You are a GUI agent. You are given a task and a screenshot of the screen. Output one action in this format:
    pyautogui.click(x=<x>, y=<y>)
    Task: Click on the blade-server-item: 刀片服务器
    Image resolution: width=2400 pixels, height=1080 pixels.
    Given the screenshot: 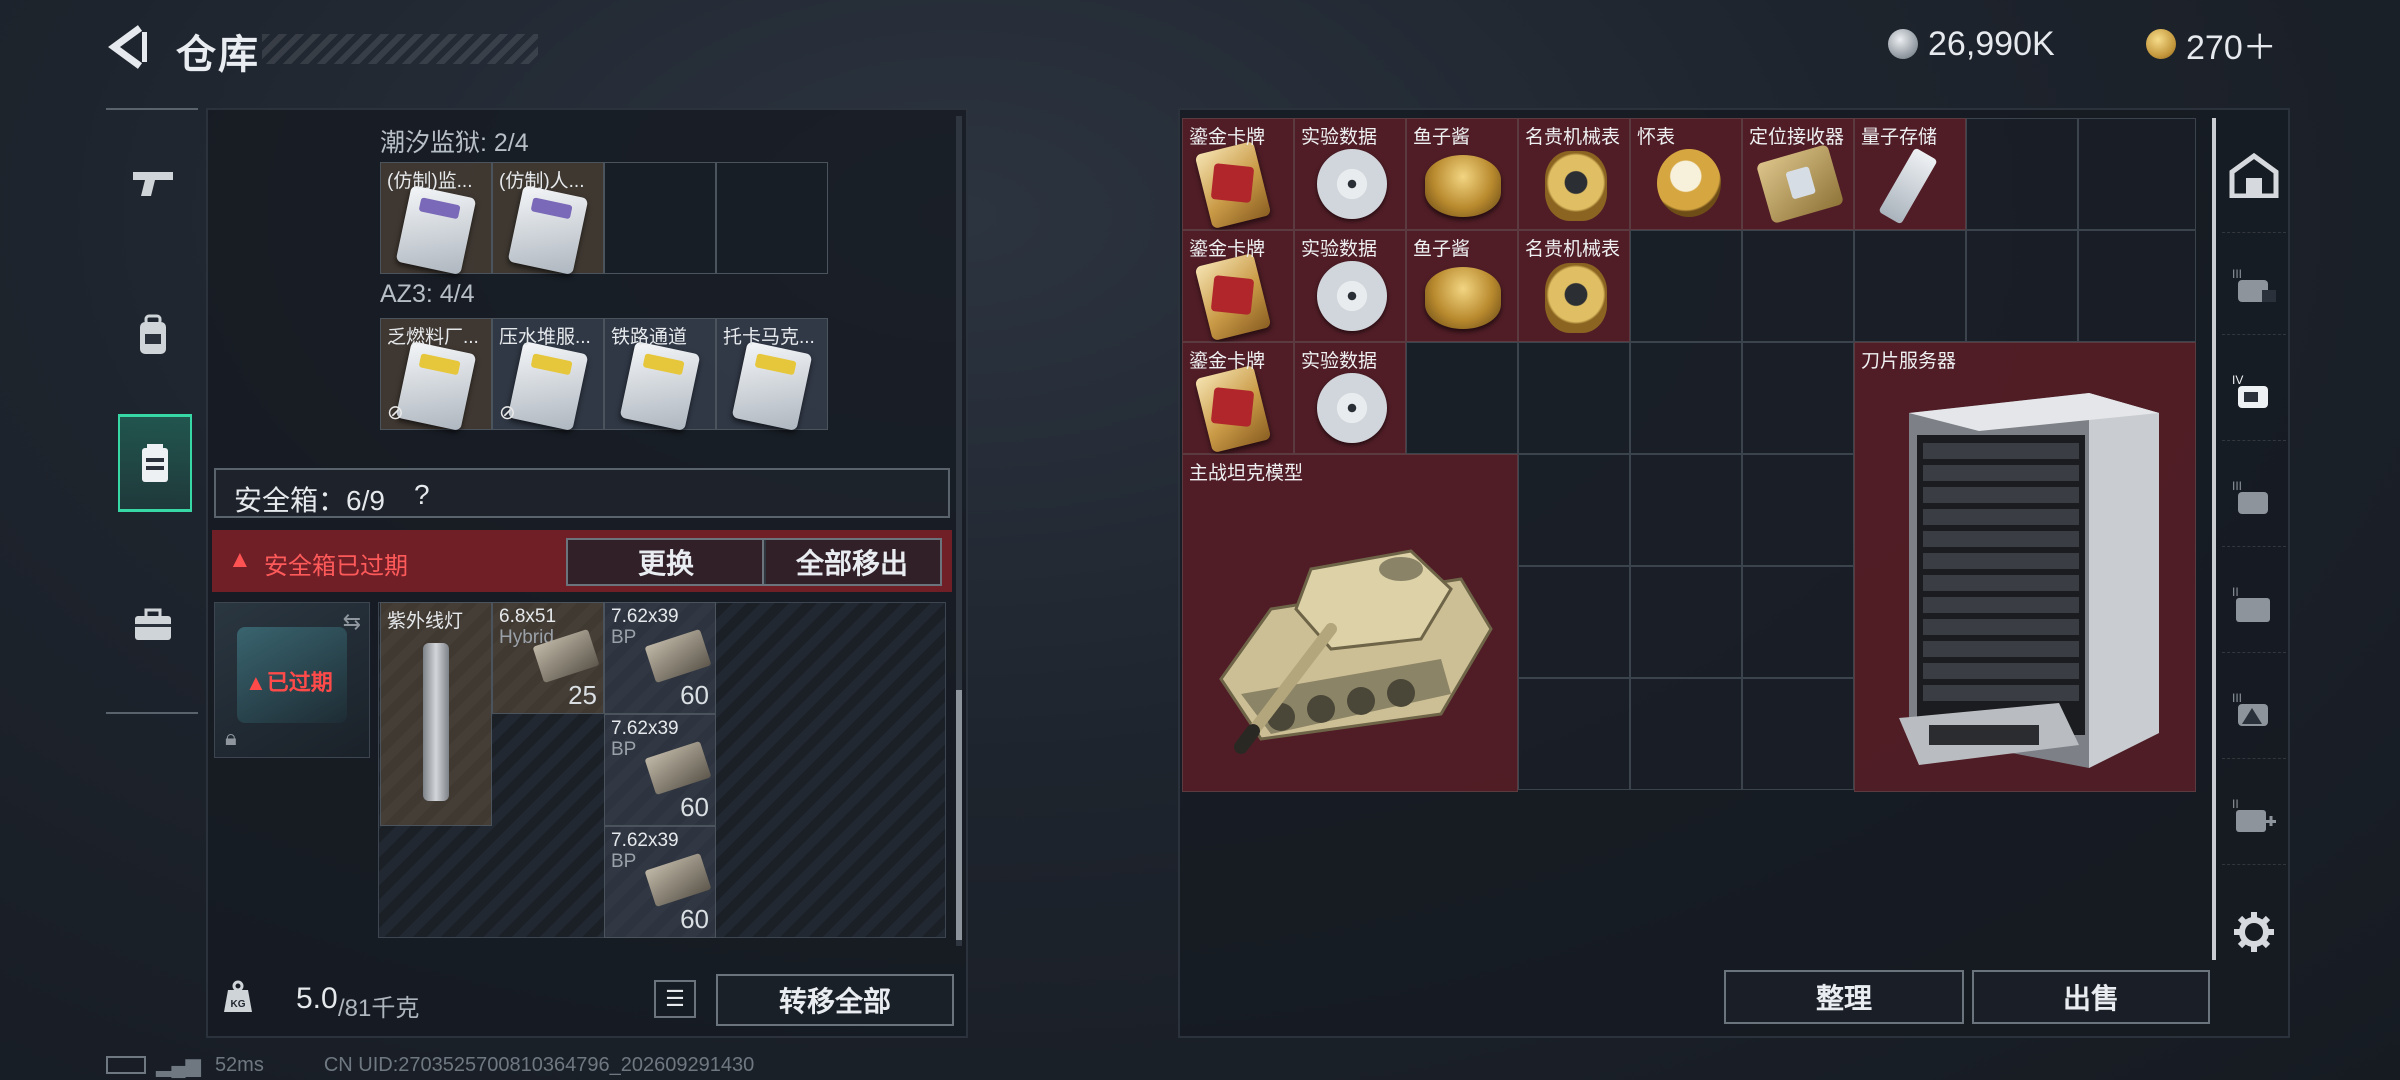 What is the action you would take?
    pyautogui.click(x=2025, y=567)
    